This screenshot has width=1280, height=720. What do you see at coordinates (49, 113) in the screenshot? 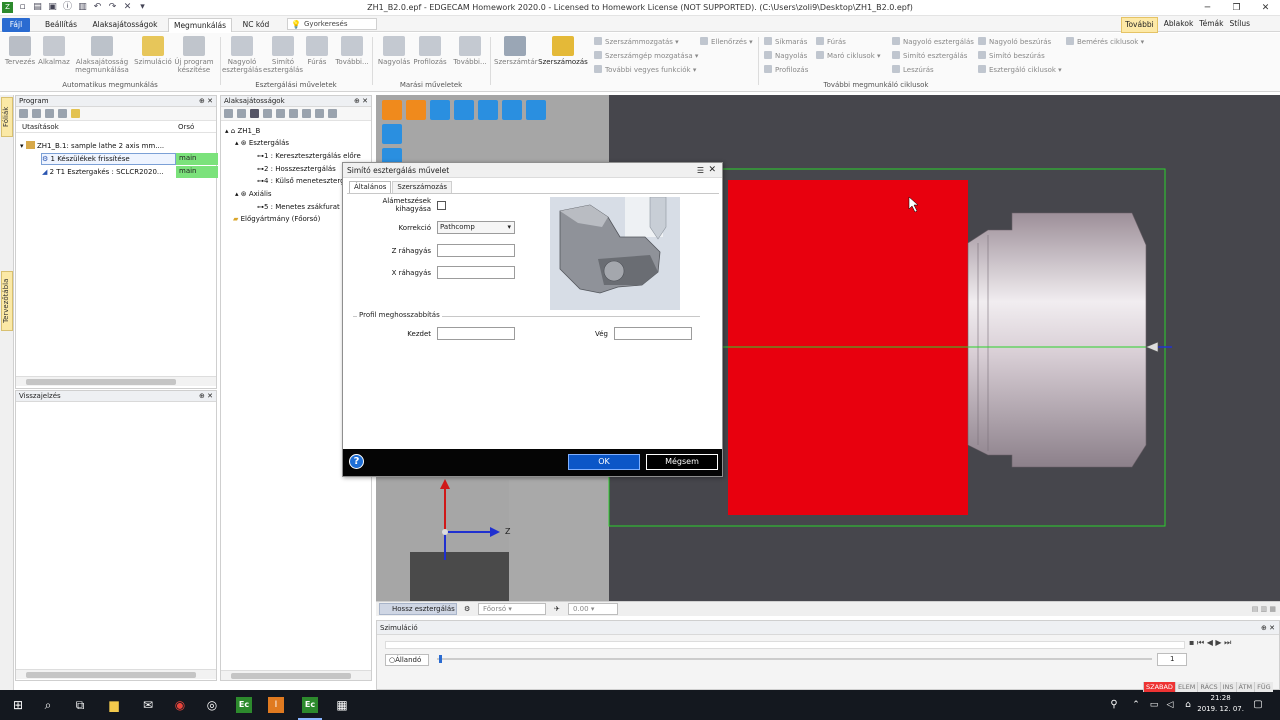
I see `list2-icon` at bounding box center [49, 113].